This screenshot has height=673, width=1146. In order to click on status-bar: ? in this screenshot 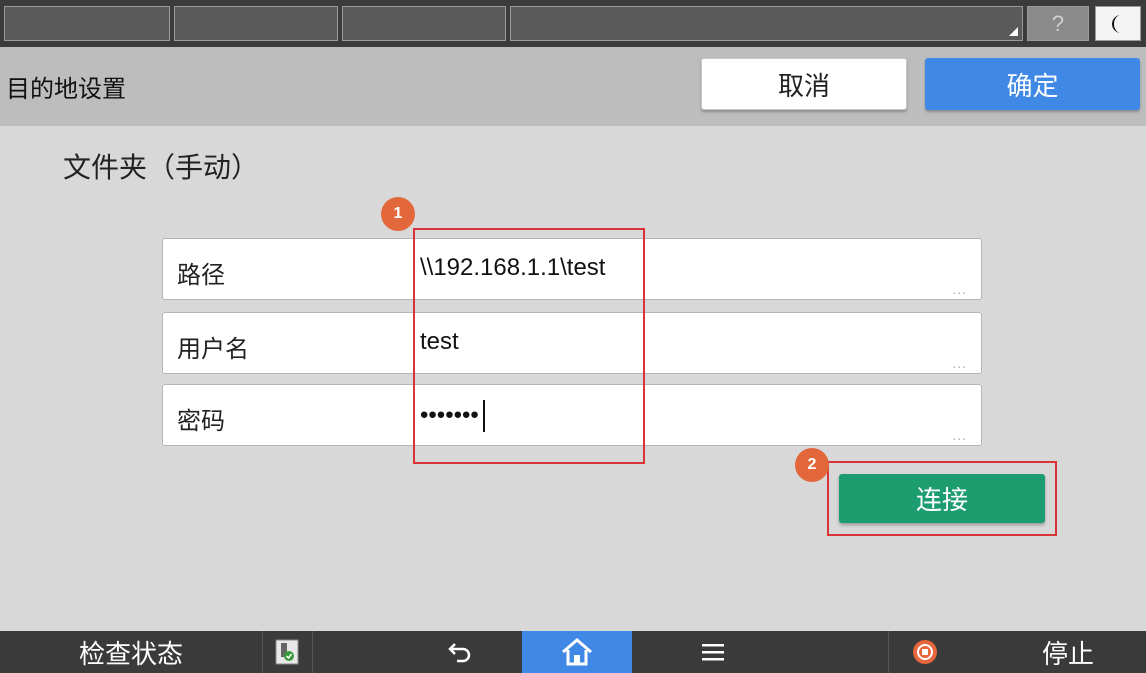, I will do `click(573, 23)`.